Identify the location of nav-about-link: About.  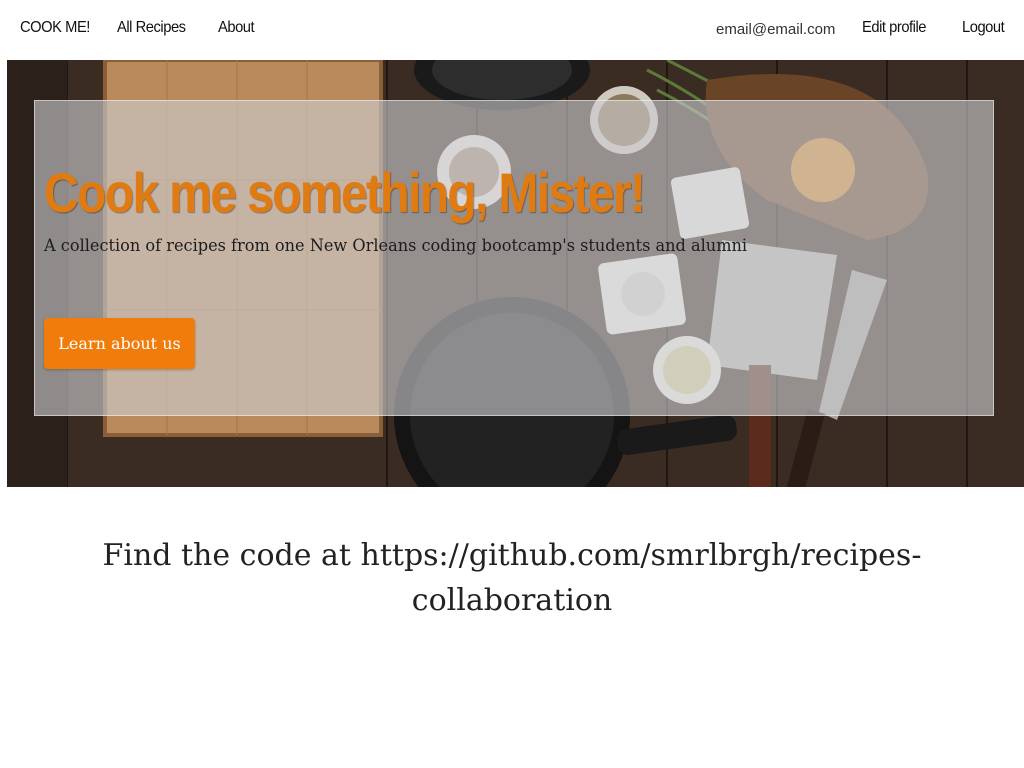
(236, 28).